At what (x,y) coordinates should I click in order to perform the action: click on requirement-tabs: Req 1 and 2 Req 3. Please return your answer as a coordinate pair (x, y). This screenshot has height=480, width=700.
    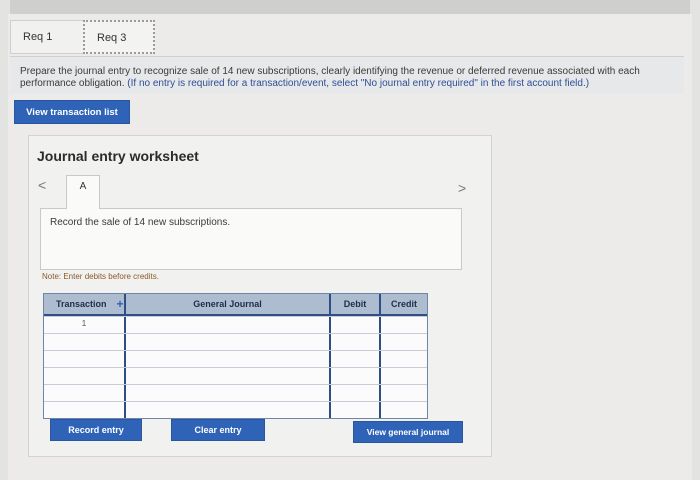
    Looking at the image, I should click on (82, 47).